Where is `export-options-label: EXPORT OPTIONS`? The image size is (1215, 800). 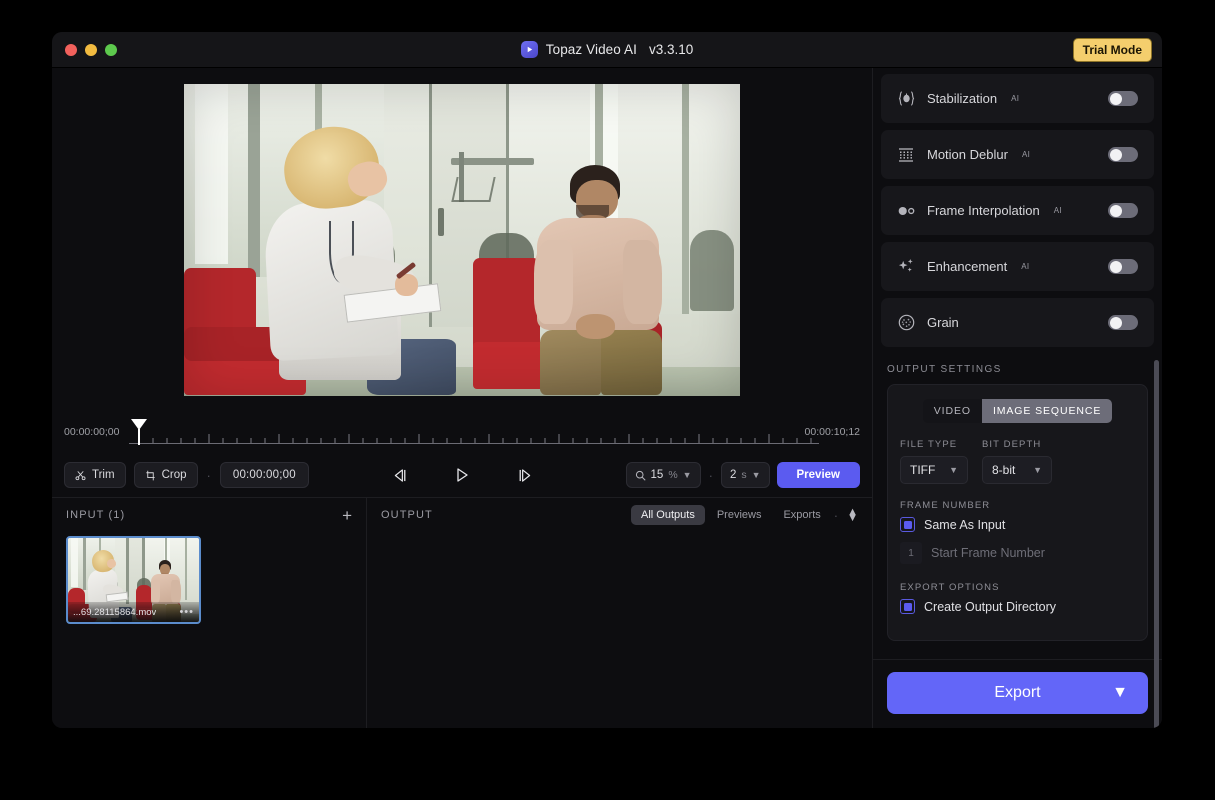 export-options-label: EXPORT OPTIONS is located at coordinates (950, 587).